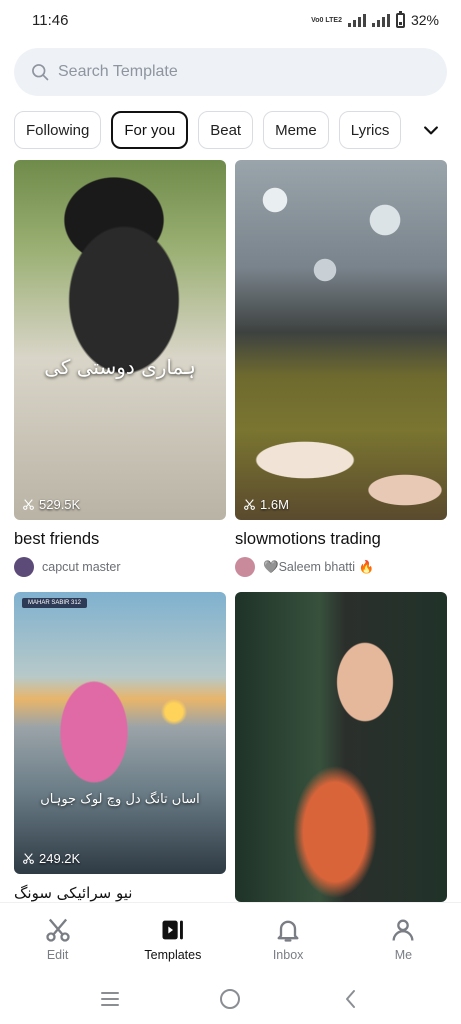 This screenshot has height=1024, width=461. Describe the element at coordinates (403, 954) in the screenshot. I see `nav-me-label: Me` at that location.